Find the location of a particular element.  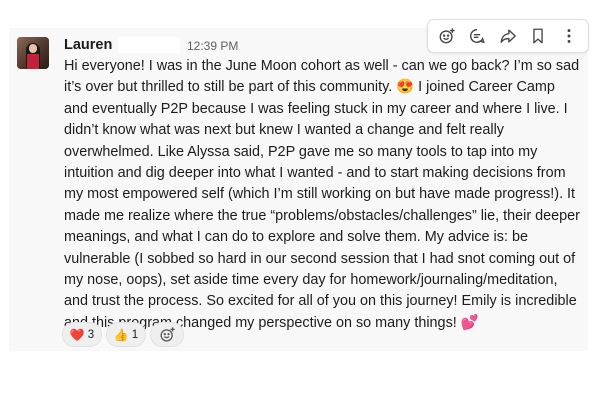

more-actions-icon is located at coordinates (569, 36).